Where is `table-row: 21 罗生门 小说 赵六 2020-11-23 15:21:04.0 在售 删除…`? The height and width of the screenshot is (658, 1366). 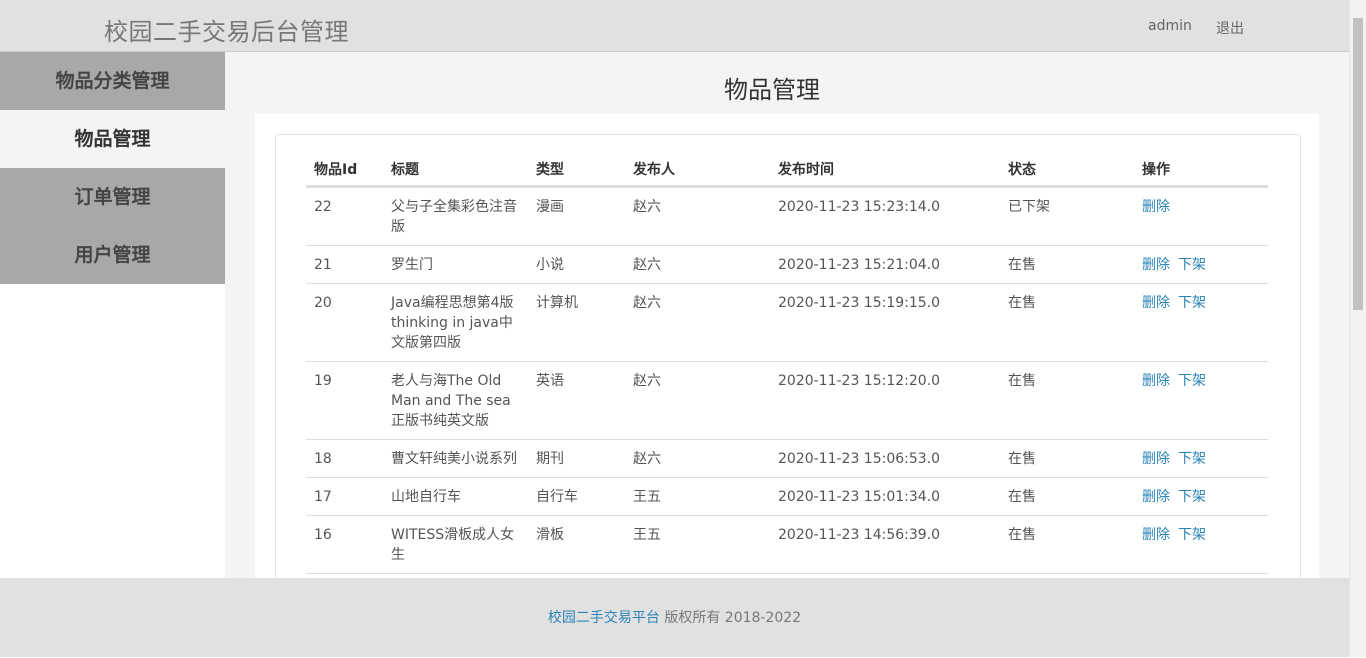
table-row: 21 罗生门 小说 赵六 2020-11-23 15:21:04.0 在售 删除… is located at coordinates (787, 264).